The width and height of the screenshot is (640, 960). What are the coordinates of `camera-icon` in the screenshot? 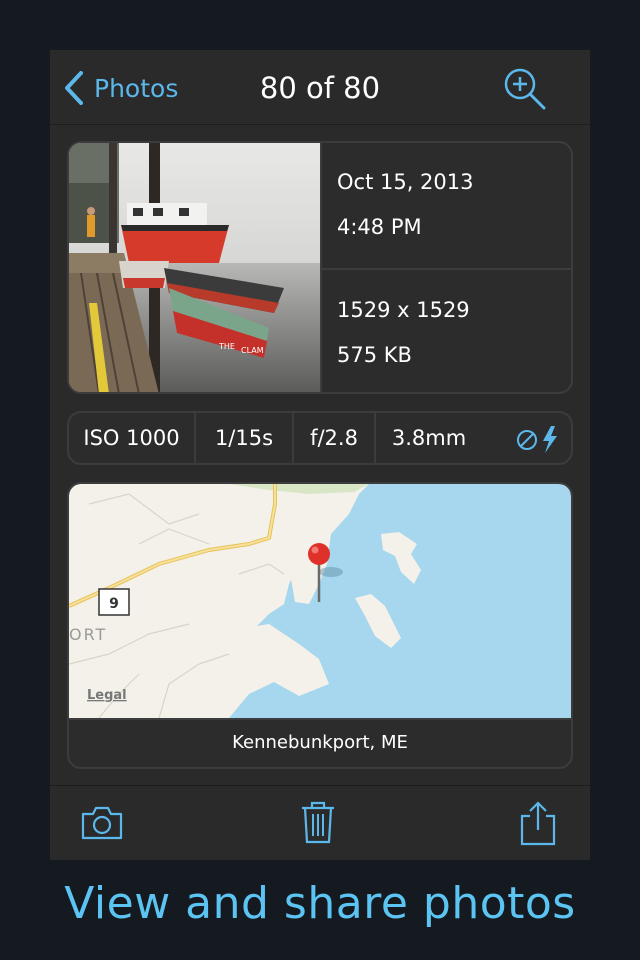 It's located at (102, 823).